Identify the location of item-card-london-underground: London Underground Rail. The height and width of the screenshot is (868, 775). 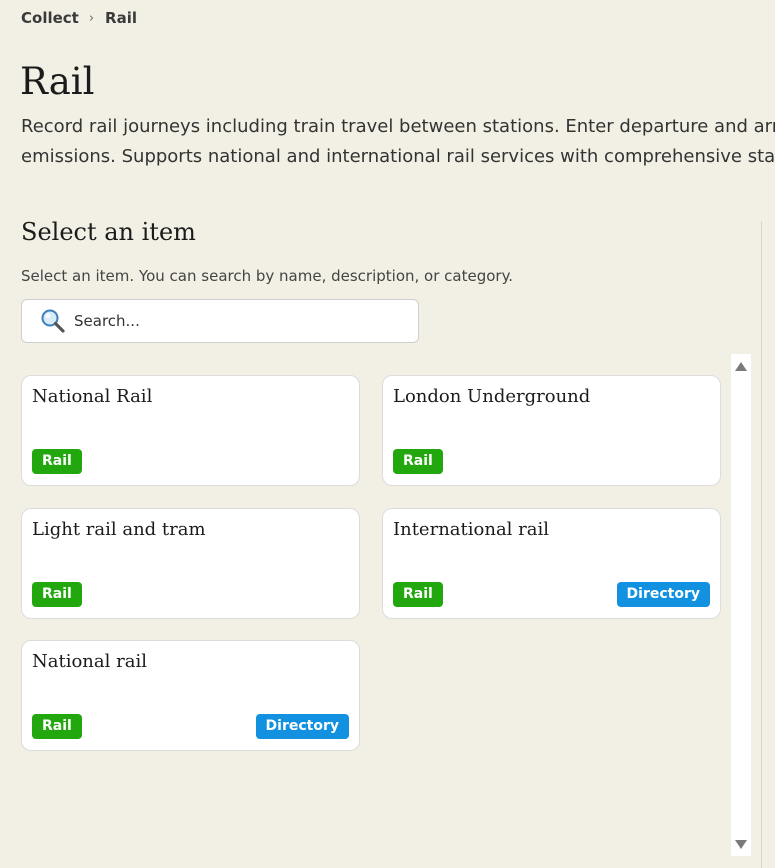
(551, 430).